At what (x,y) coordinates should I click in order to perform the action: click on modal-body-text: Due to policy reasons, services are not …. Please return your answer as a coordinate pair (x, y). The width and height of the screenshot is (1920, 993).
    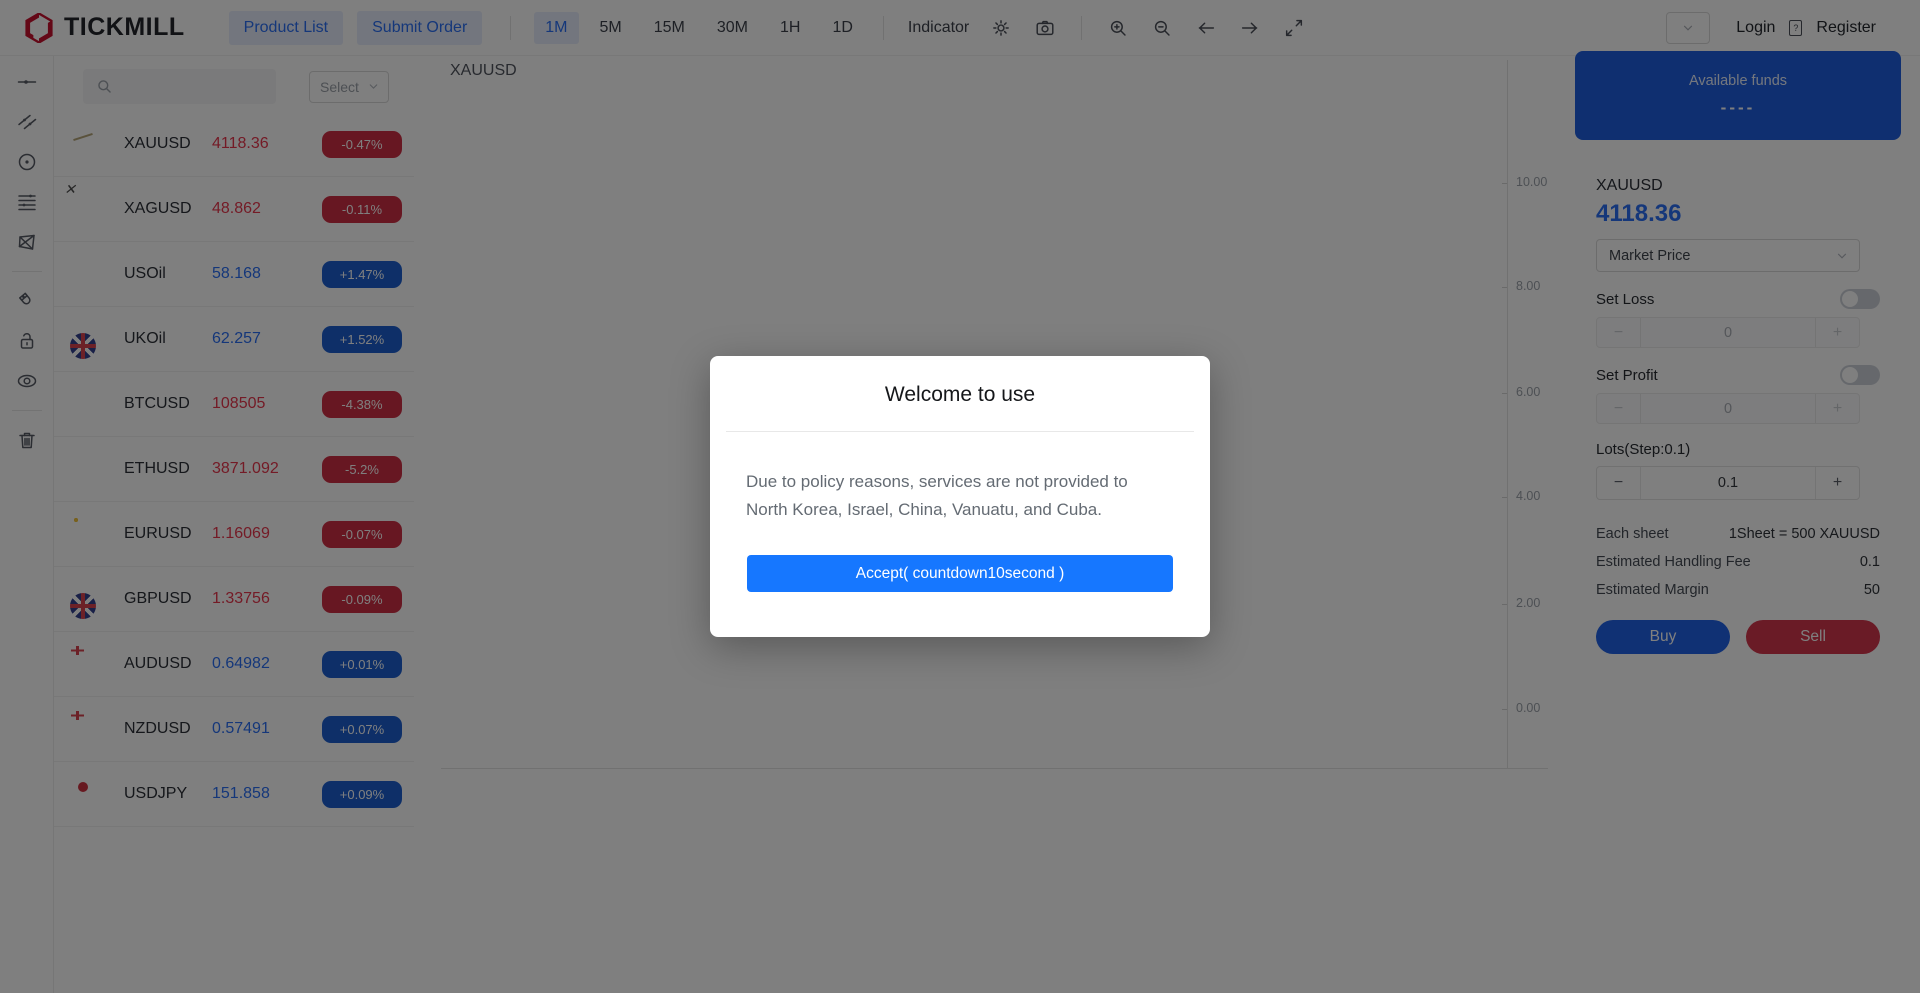
    Looking at the image, I should click on (937, 496).